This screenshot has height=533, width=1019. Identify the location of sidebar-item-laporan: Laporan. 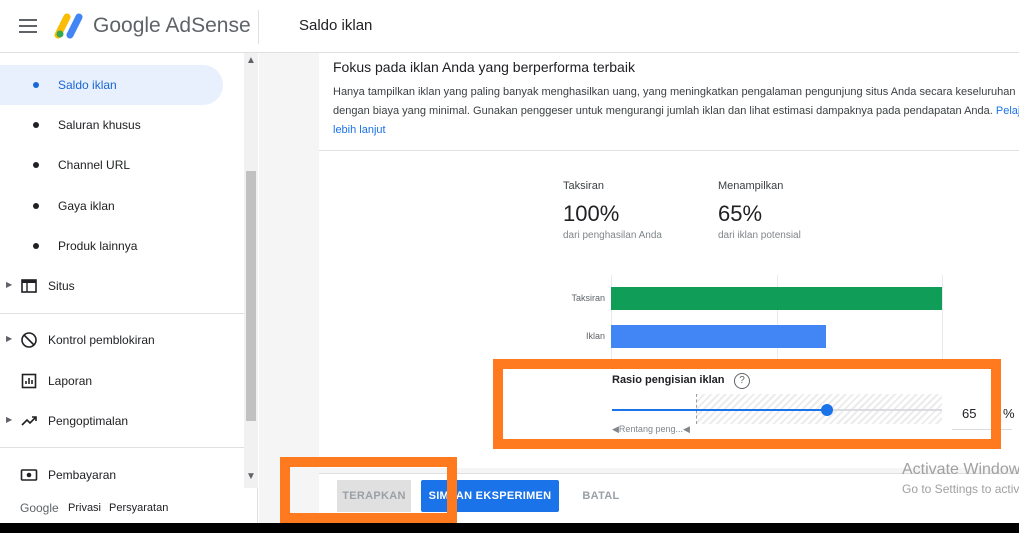
(122, 381).